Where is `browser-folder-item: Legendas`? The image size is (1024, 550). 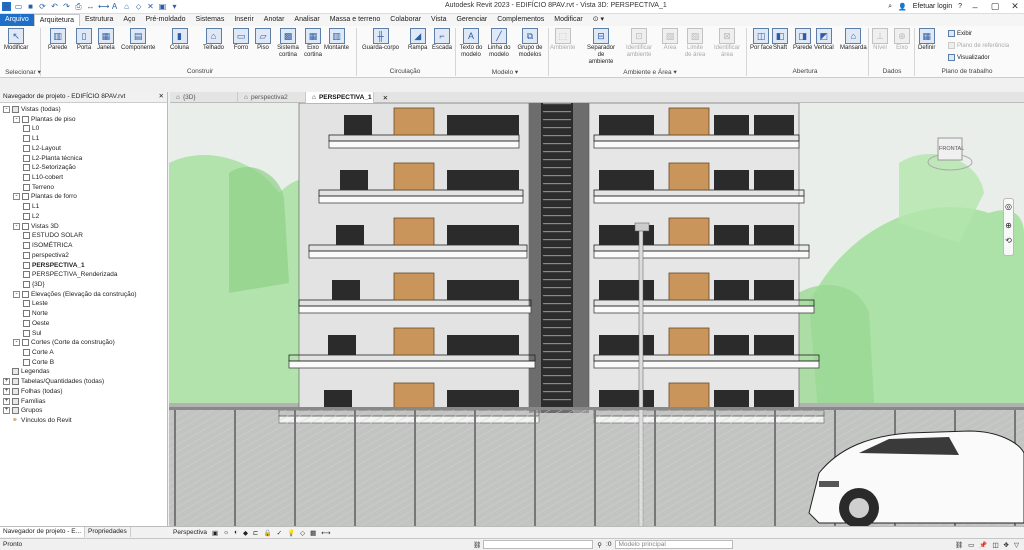
browser-folder-item: Legendas is located at coordinates (26, 371).